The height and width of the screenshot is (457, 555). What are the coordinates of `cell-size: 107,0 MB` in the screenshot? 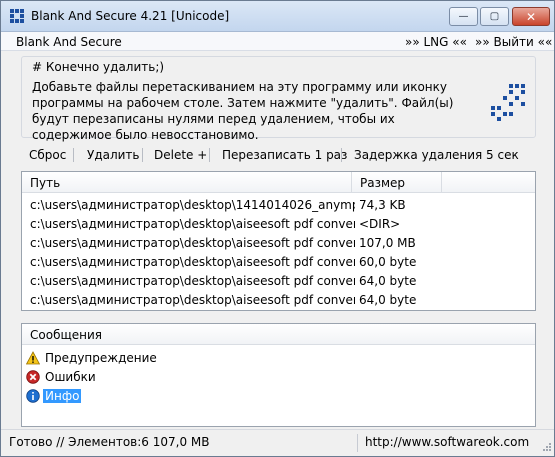 It's located at (387, 243).